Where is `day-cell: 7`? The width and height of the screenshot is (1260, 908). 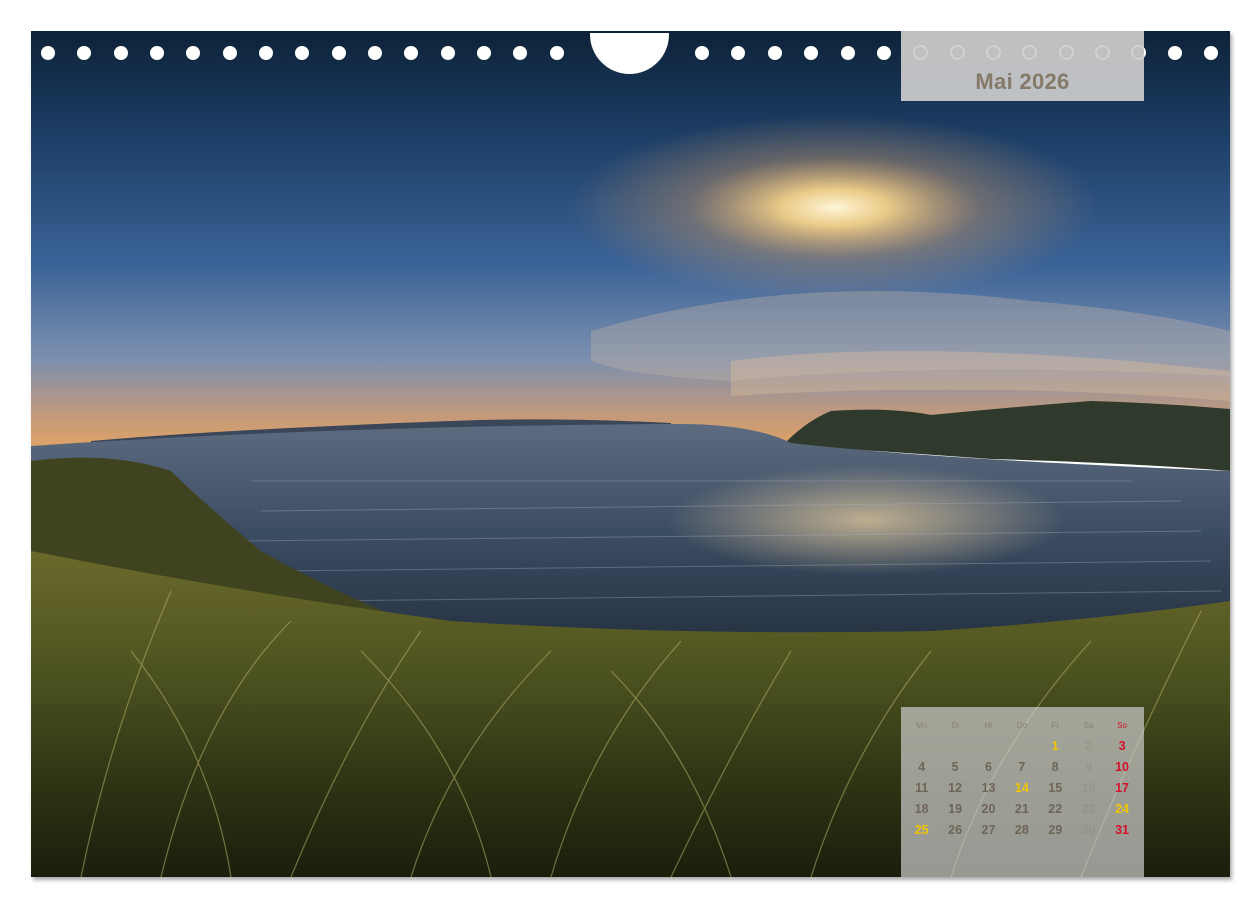 day-cell: 7 is located at coordinates (1022, 767).